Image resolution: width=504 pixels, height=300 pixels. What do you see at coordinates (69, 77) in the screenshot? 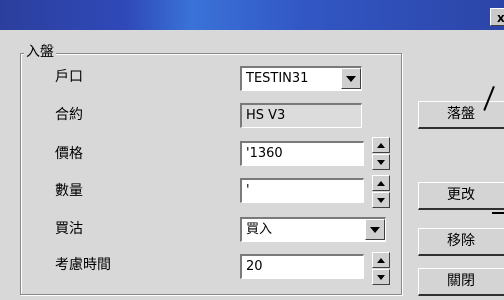
I see `account-label: 戶口` at bounding box center [69, 77].